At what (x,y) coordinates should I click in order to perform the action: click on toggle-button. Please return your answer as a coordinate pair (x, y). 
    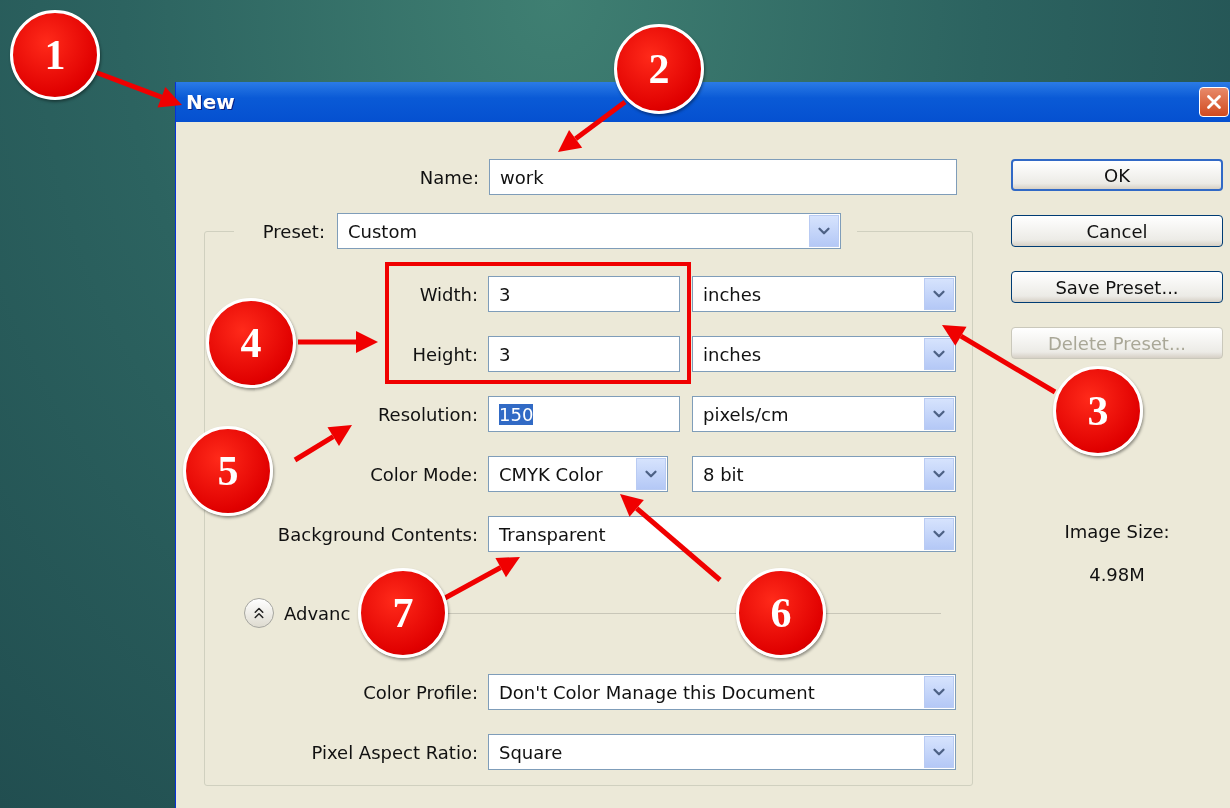
    Looking at the image, I should click on (259, 613).